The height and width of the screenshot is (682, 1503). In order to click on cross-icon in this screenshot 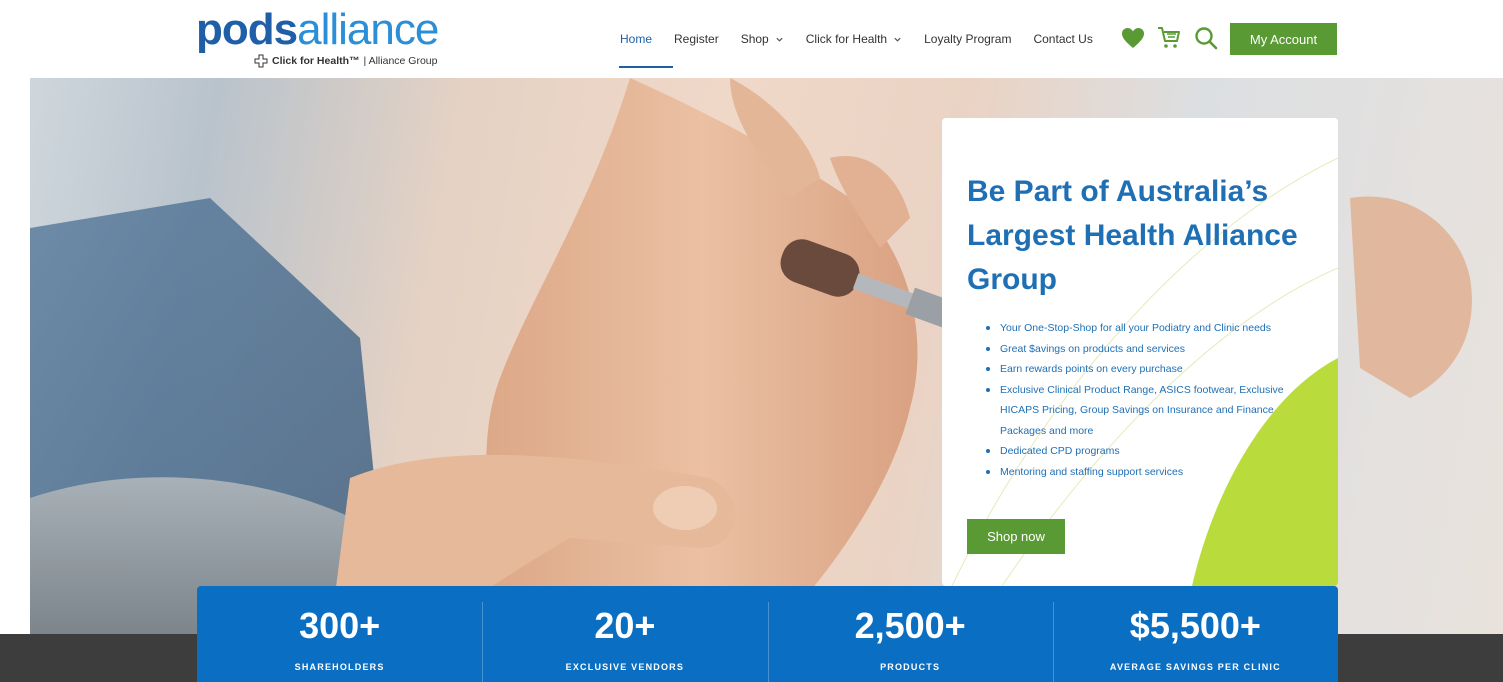, I will do `click(261, 61)`.